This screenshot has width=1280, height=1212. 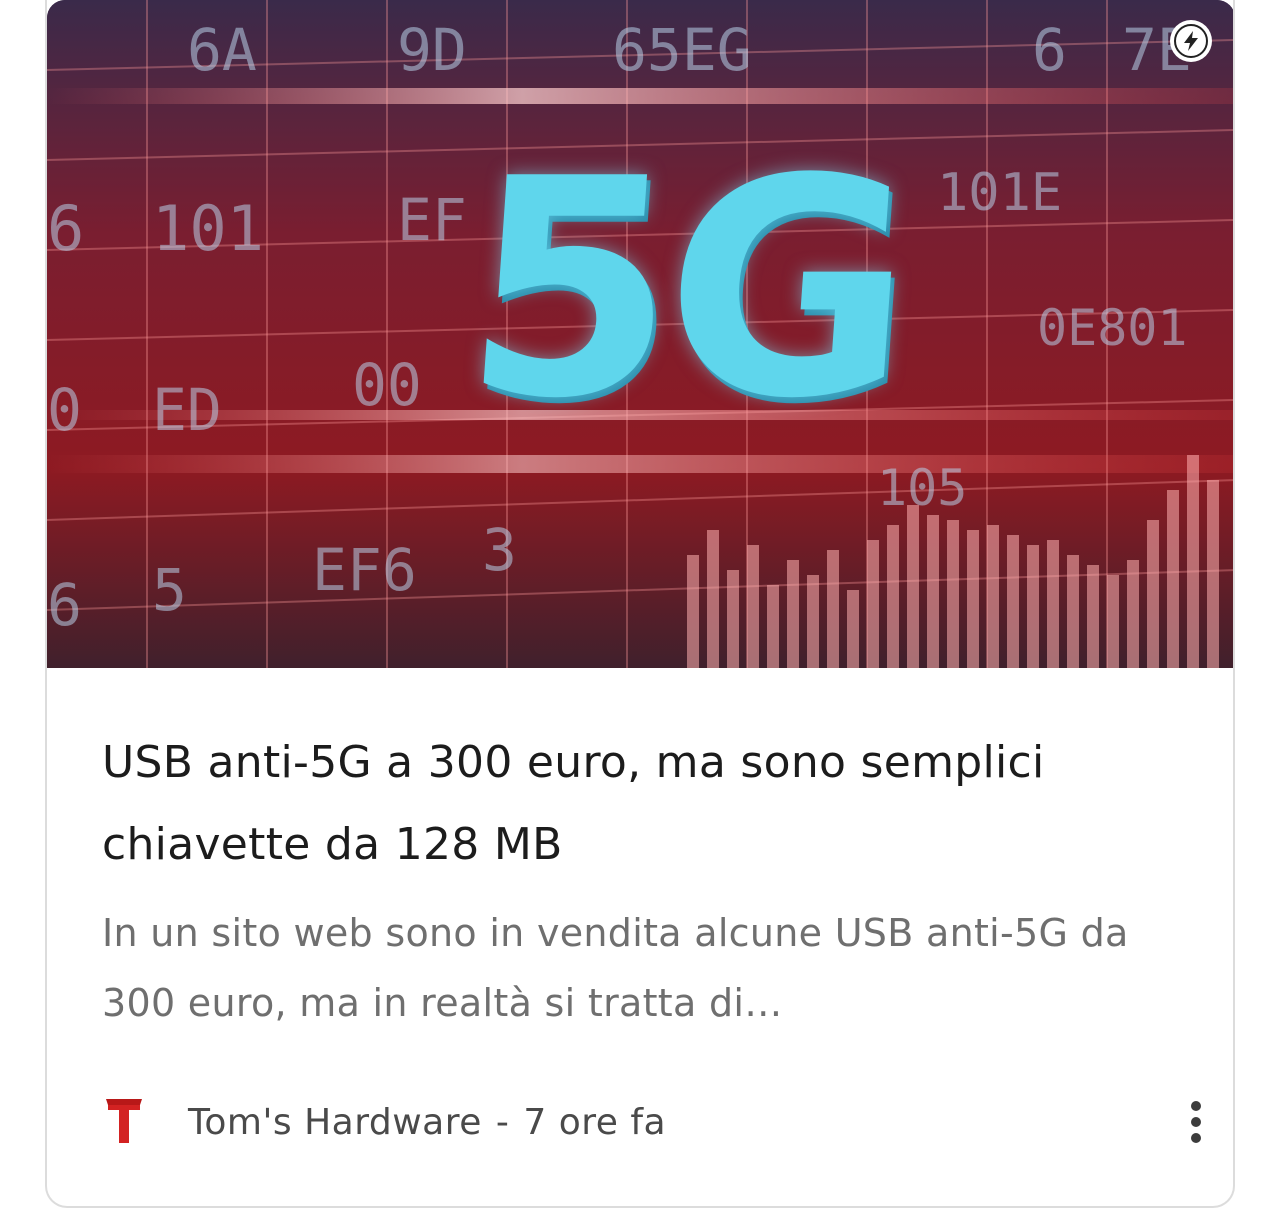 What do you see at coordinates (684, 289) in the screenshot?
I see `image-5g-text: 5G` at bounding box center [684, 289].